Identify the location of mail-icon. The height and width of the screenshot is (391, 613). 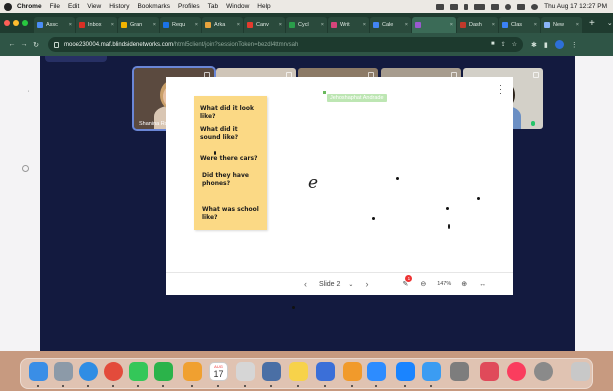
(431, 371).